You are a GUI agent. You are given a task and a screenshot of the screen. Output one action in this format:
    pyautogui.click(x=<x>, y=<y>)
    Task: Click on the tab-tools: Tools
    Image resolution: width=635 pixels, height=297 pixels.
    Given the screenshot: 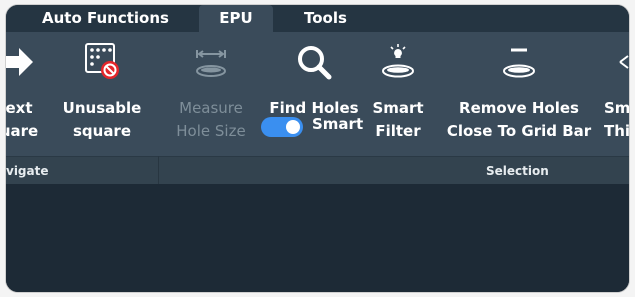 What is the action you would take?
    pyautogui.click(x=325, y=18)
    